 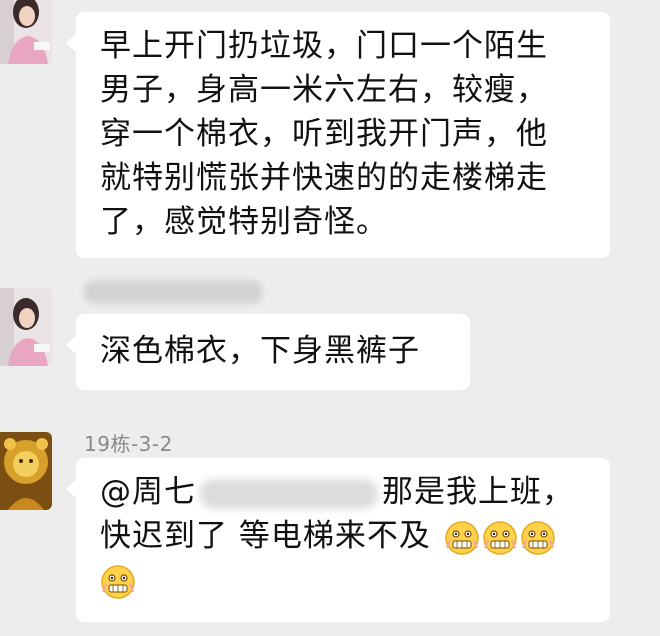 I want to click on message-2-text: 深色棉衣，下身黑裤子, so click(x=260, y=351).